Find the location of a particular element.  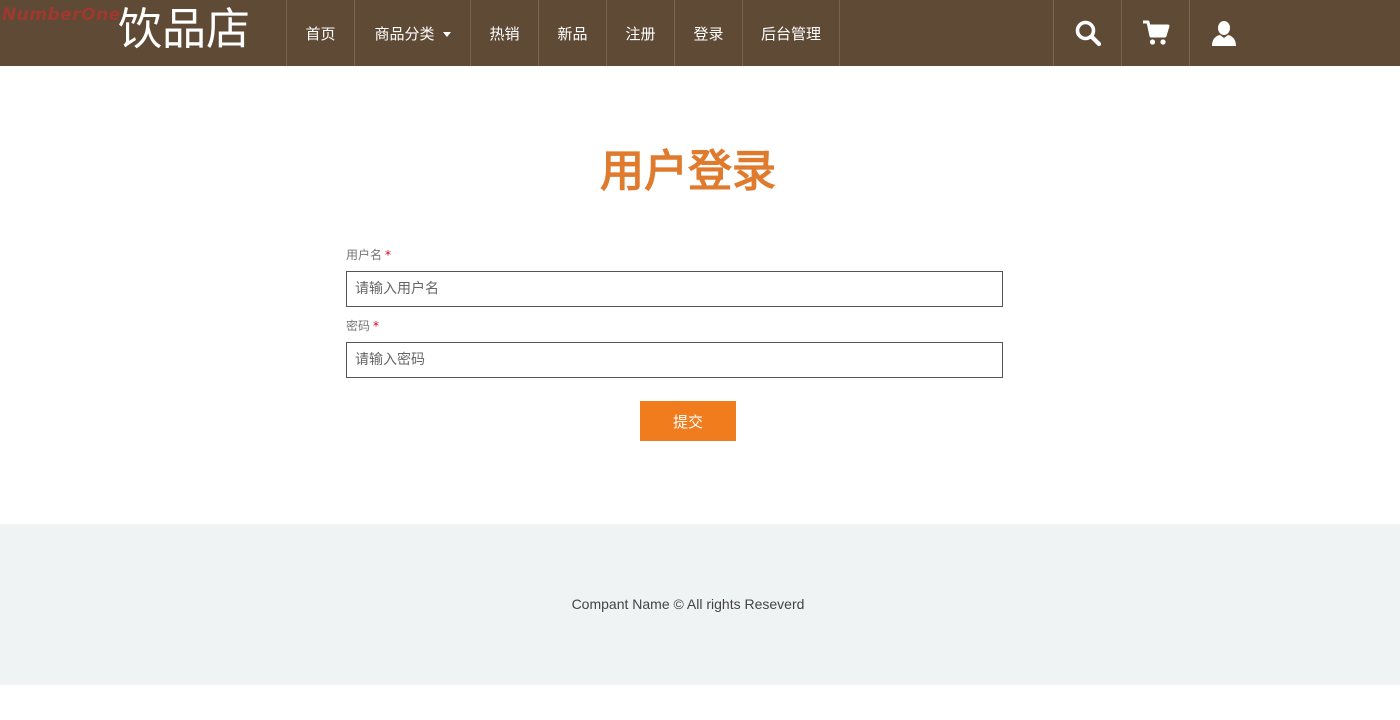

cart-icon is located at coordinates (1155, 32).